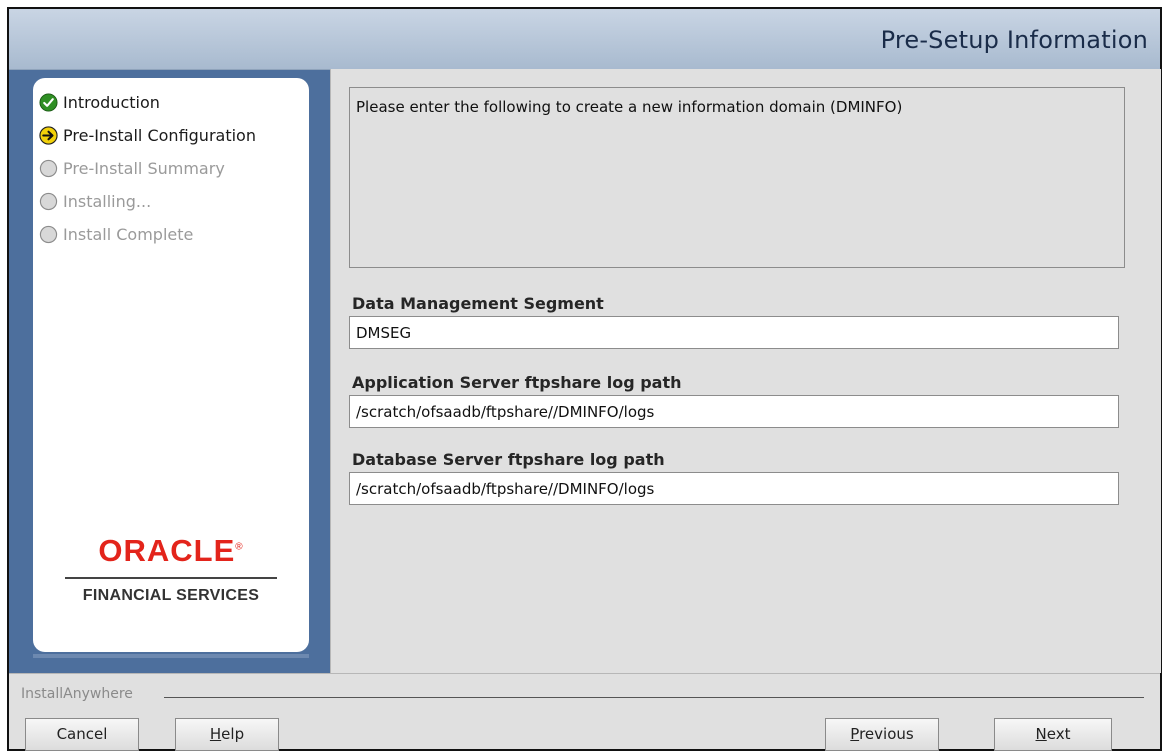 This screenshot has width=1170, height=755. What do you see at coordinates (111, 102) in the screenshot?
I see `step-label: Introduction` at bounding box center [111, 102].